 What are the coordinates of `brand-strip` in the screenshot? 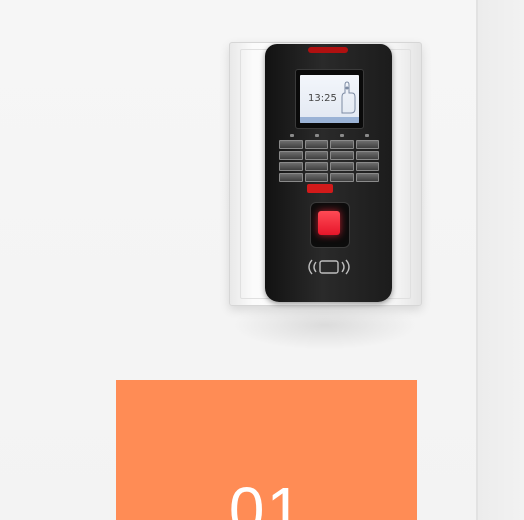 It's located at (328, 50).